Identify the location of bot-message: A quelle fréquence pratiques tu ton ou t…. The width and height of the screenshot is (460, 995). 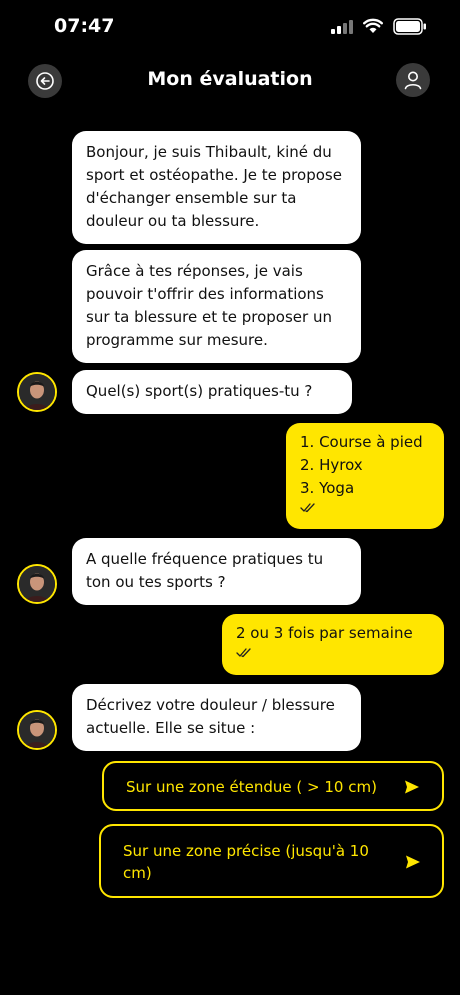
(216, 571).